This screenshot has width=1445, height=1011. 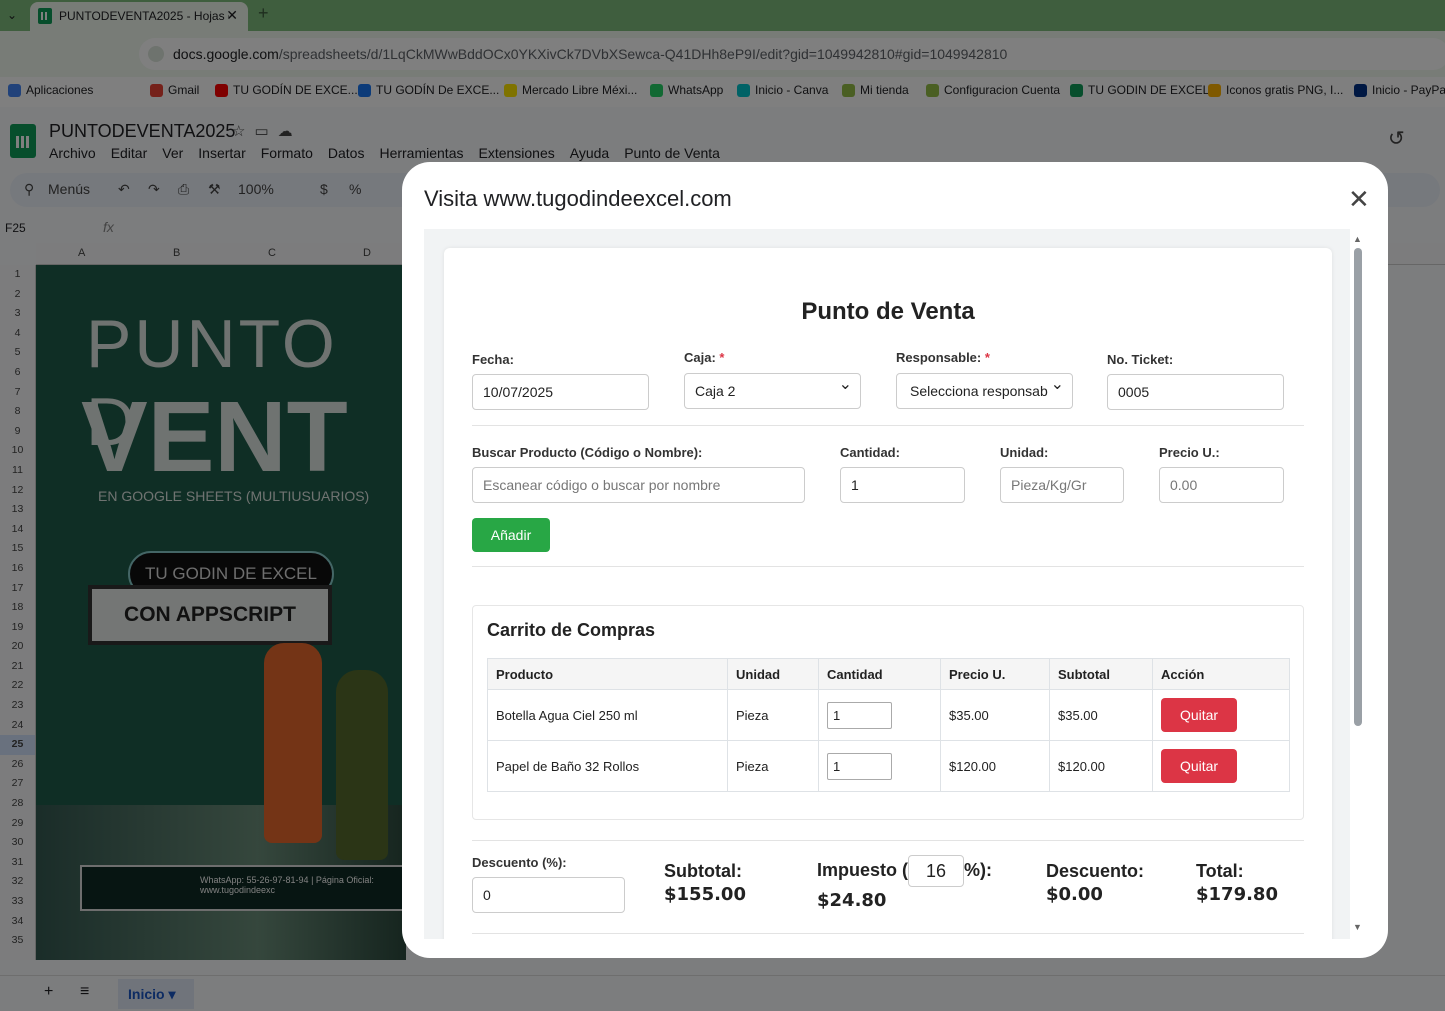 What do you see at coordinates (638, 485) in the screenshot?
I see `buscar-producto-input: Escanear código o buscar por nombre` at bounding box center [638, 485].